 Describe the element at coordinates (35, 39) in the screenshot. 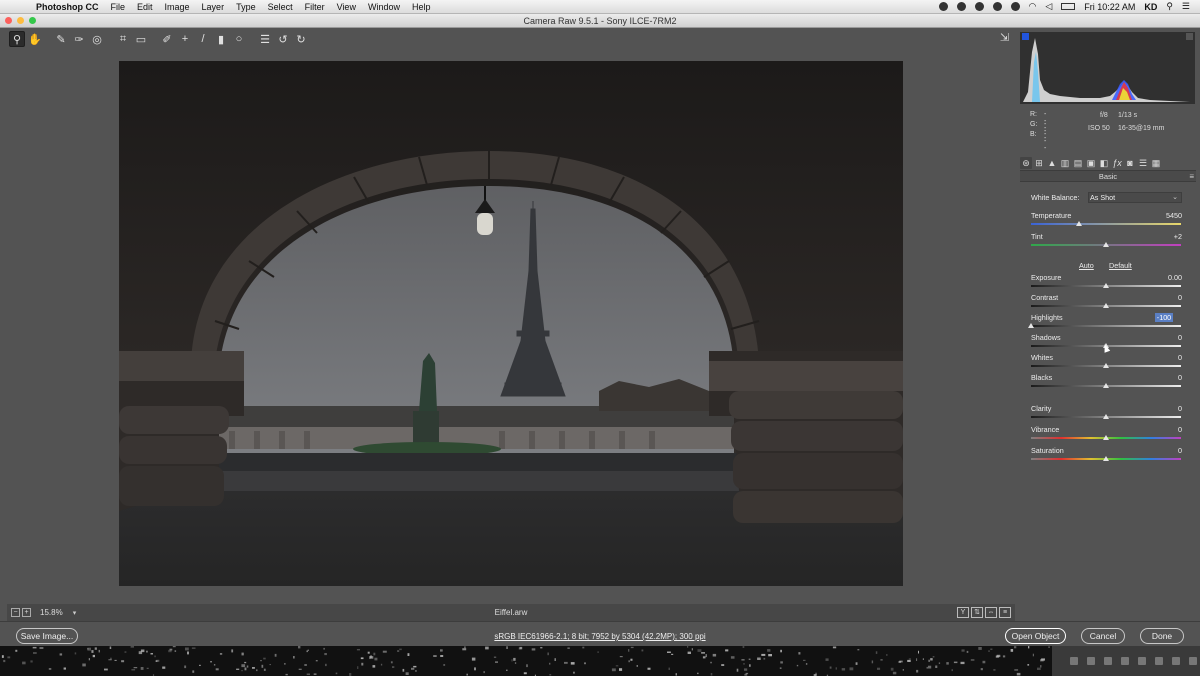

I see `hand-tool-icon: ✋` at that location.